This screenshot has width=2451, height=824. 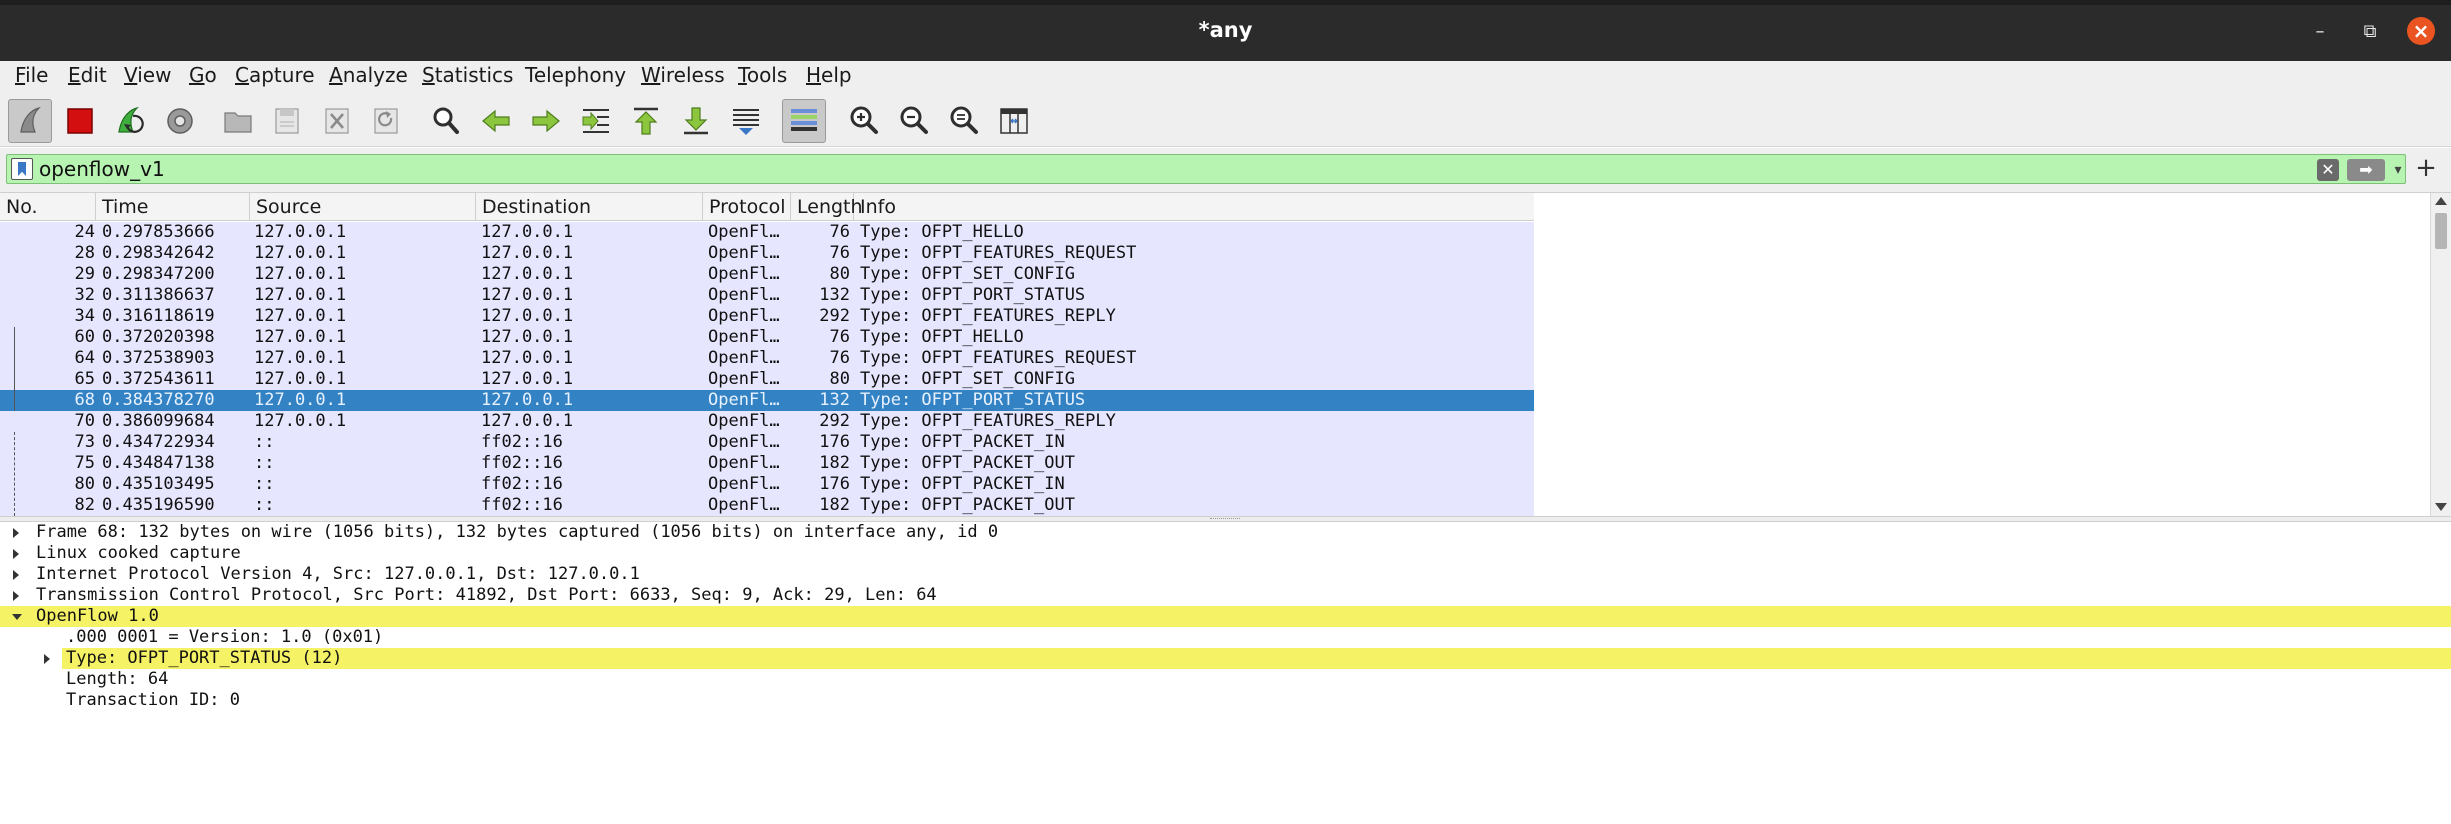 What do you see at coordinates (2441, 201) in the screenshot?
I see `scroll-up-icon` at bounding box center [2441, 201].